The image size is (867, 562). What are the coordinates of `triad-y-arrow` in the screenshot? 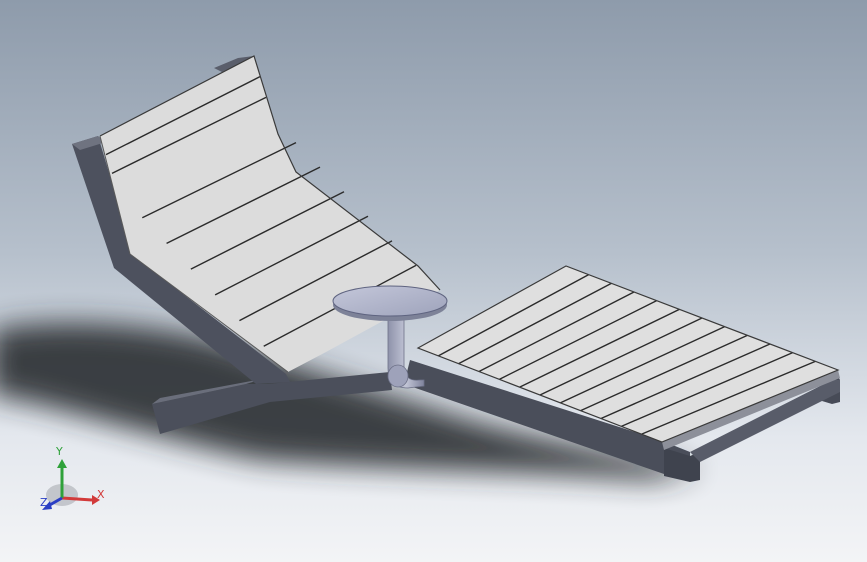 It's located at (62, 463).